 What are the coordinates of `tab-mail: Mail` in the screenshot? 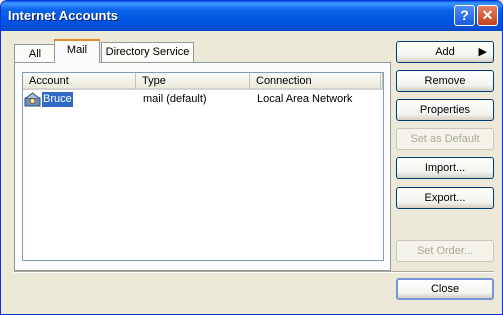 It's located at (77, 51).